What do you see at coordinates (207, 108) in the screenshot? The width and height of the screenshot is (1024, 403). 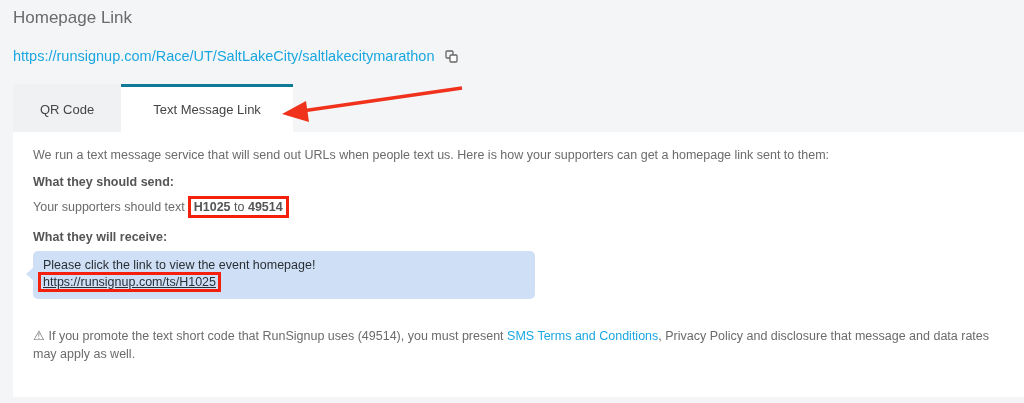 I see `tab: Text Message Link` at bounding box center [207, 108].